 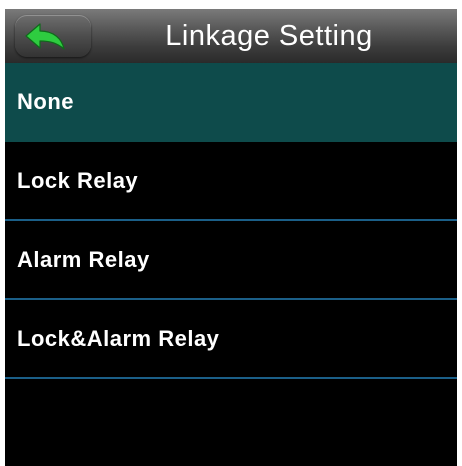 What do you see at coordinates (83, 259) in the screenshot?
I see `option-label: Alarm Relay` at bounding box center [83, 259].